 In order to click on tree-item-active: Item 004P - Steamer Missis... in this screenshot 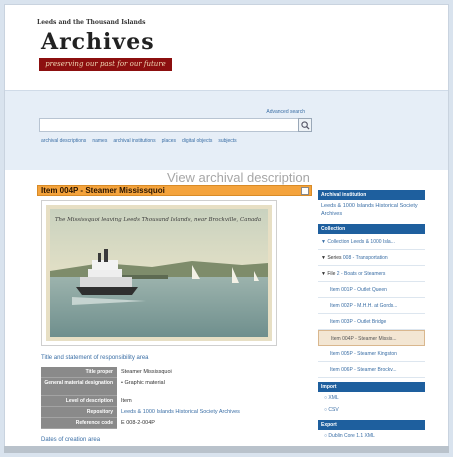, I will do `click(371, 338)`.